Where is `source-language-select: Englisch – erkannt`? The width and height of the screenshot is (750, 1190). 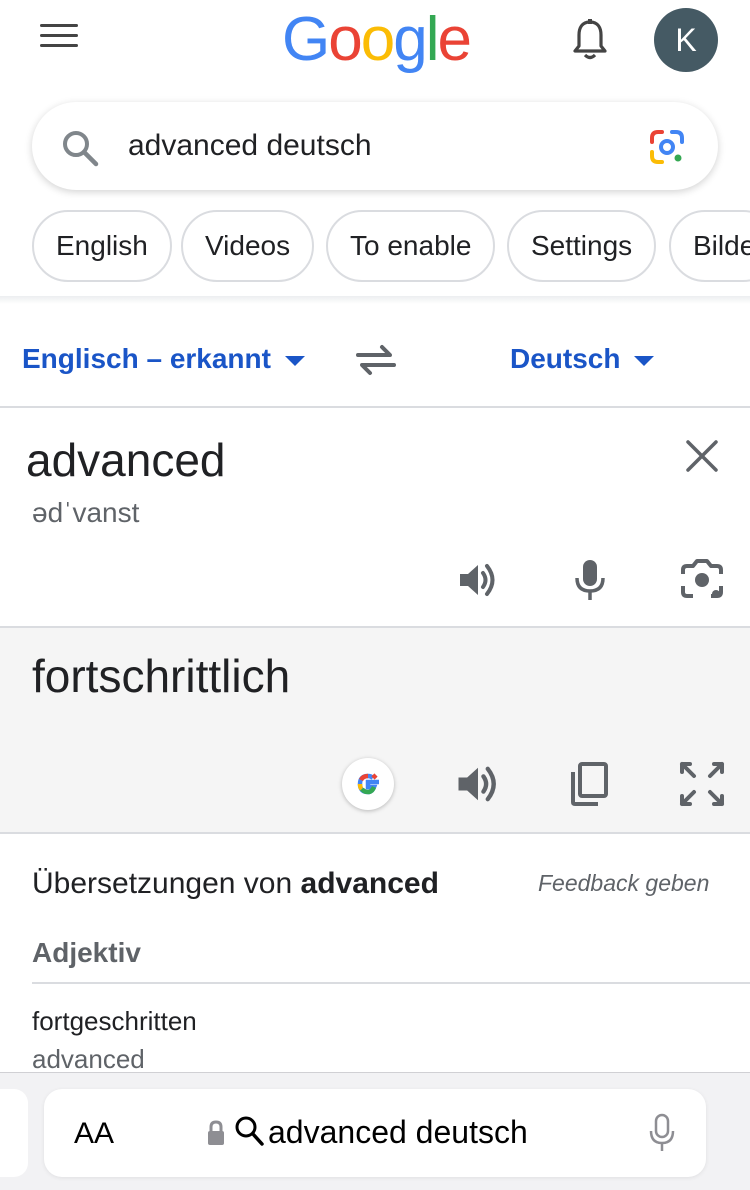 source-language-select: Englisch – erkannt is located at coordinates (163, 359).